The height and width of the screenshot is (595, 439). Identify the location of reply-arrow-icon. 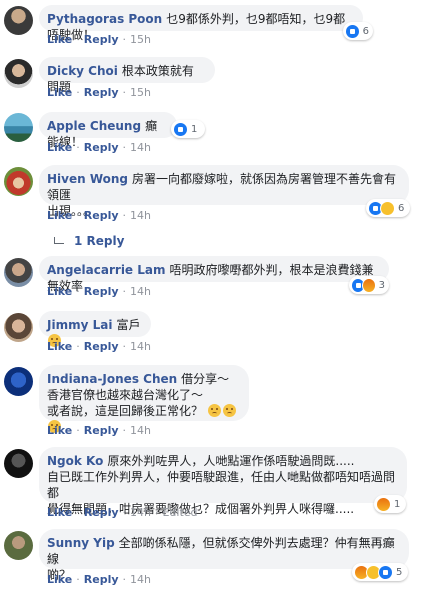
(59, 240).